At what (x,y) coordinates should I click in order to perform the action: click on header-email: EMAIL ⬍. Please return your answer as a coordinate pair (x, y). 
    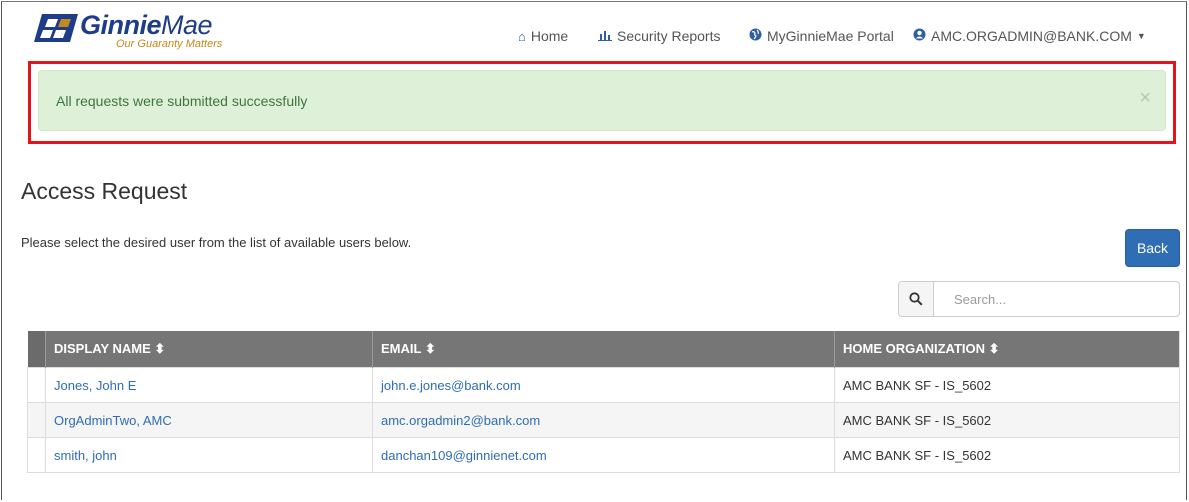
    Looking at the image, I should click on (603, 349).